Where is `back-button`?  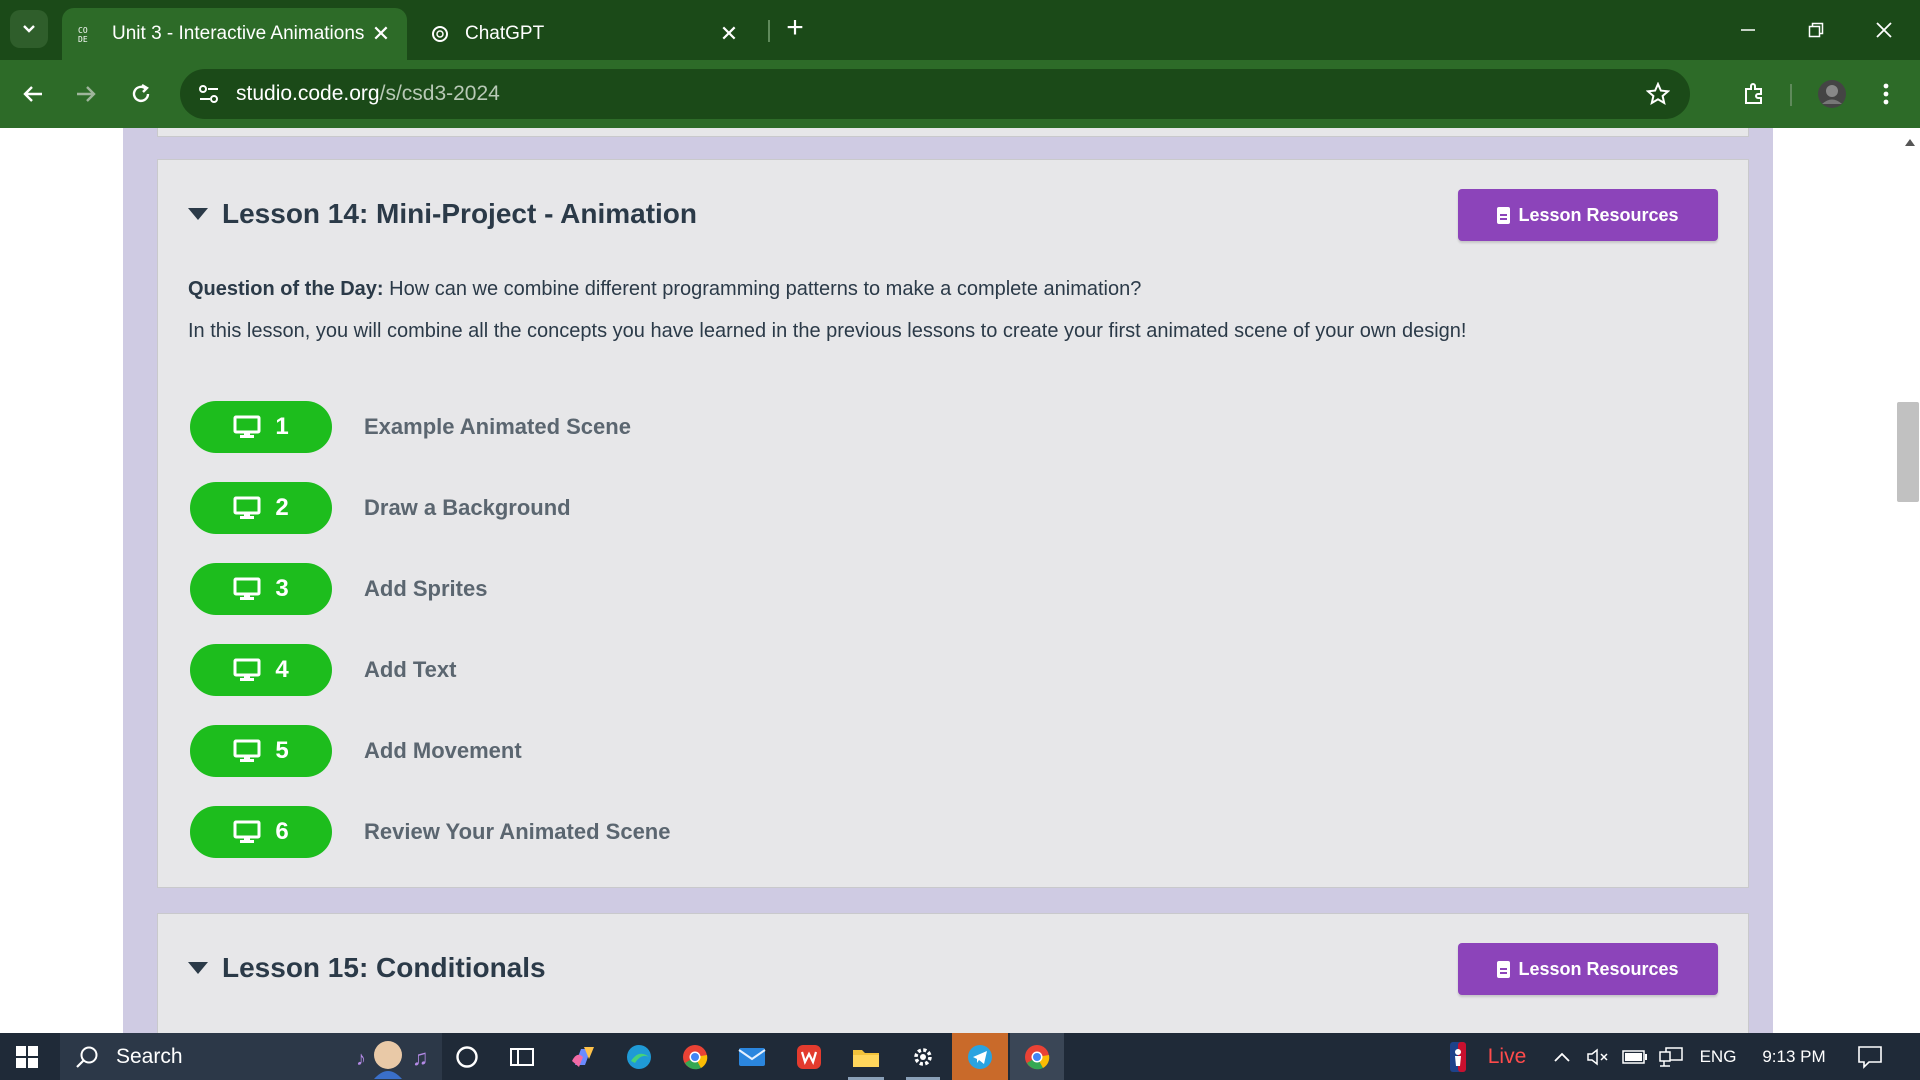
back-button is located at coordinates (33, 94).